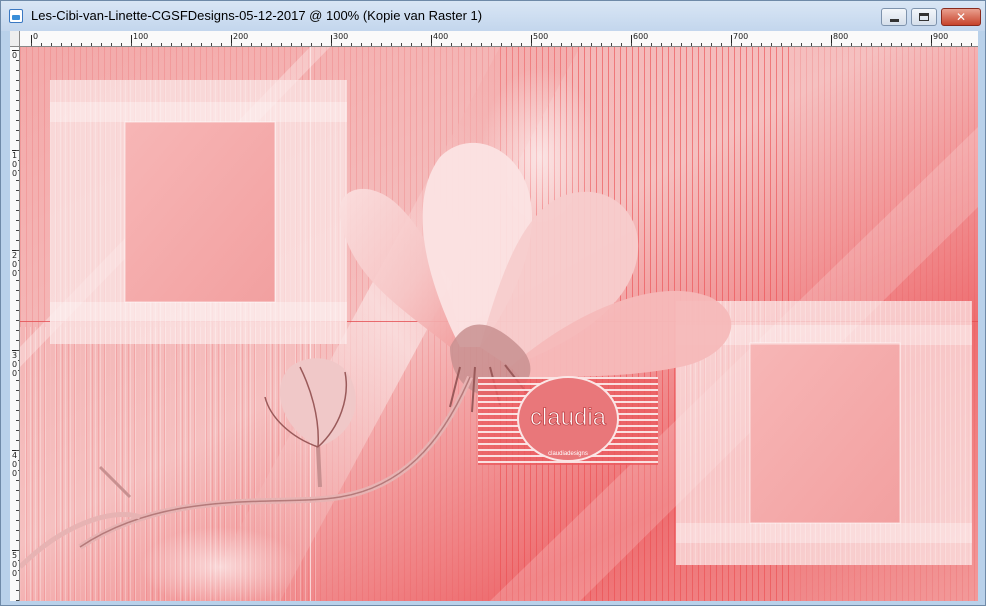  I want to click on frame-top-left, so click(198, 212).